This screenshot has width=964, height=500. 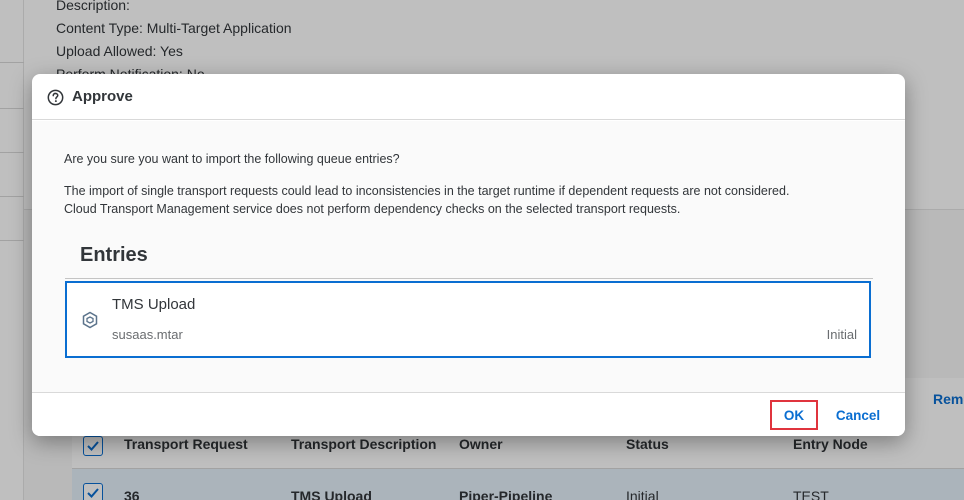 I want to click on entries-title: Entries, so click(x=114, y=255).